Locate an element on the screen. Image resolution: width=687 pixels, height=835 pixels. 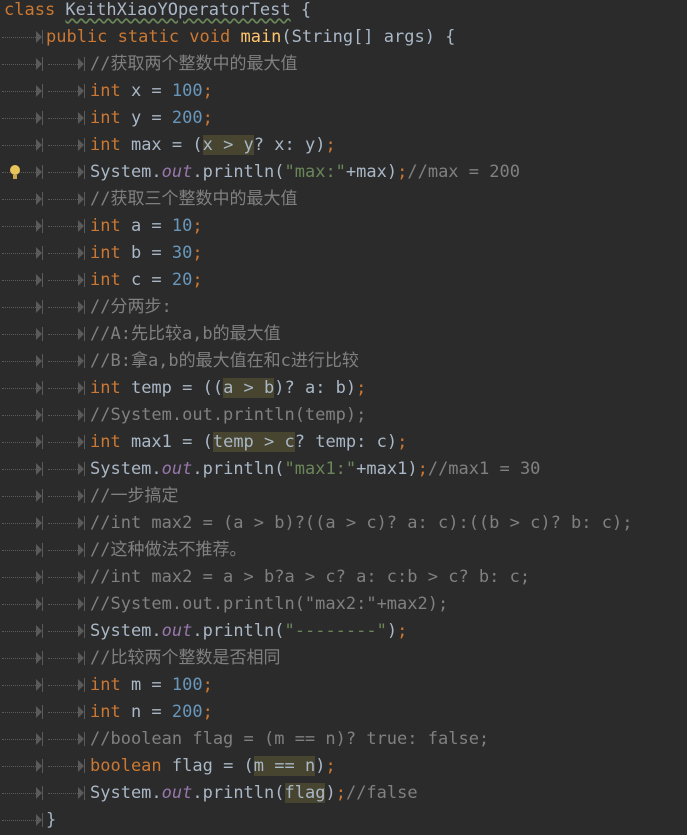
code-line: //这种做法不推荐。 is located at coordinates (343, 550).